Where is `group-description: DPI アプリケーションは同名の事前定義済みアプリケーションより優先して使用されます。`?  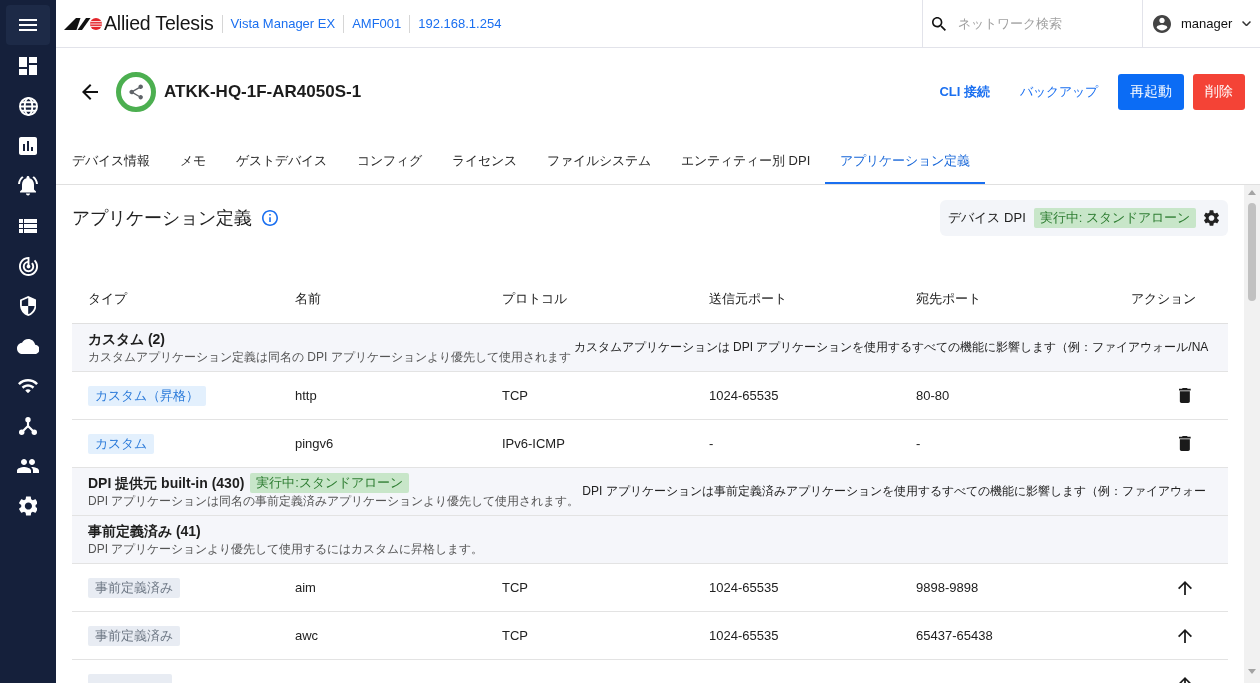
group-description: DPI アプリケーションは同名の事前定義済みアプリケーションより優先して使用されます。 is located at coordinates (334, 501).